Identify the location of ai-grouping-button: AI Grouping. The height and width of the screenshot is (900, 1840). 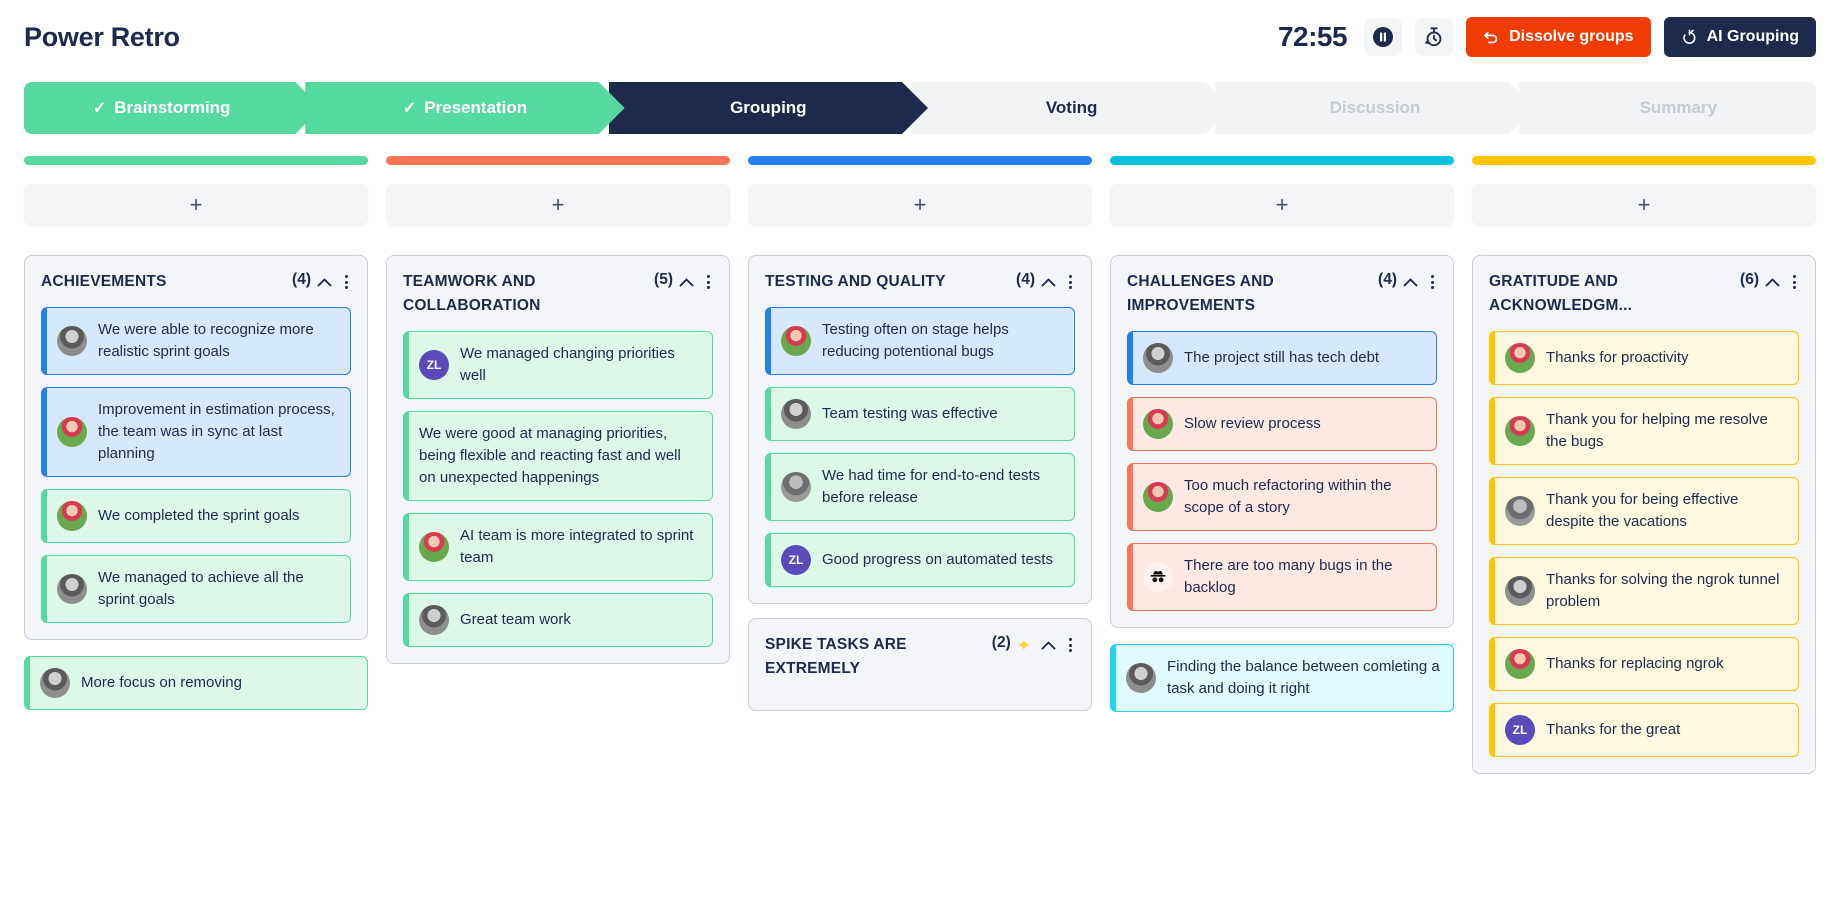
(1739, 37).